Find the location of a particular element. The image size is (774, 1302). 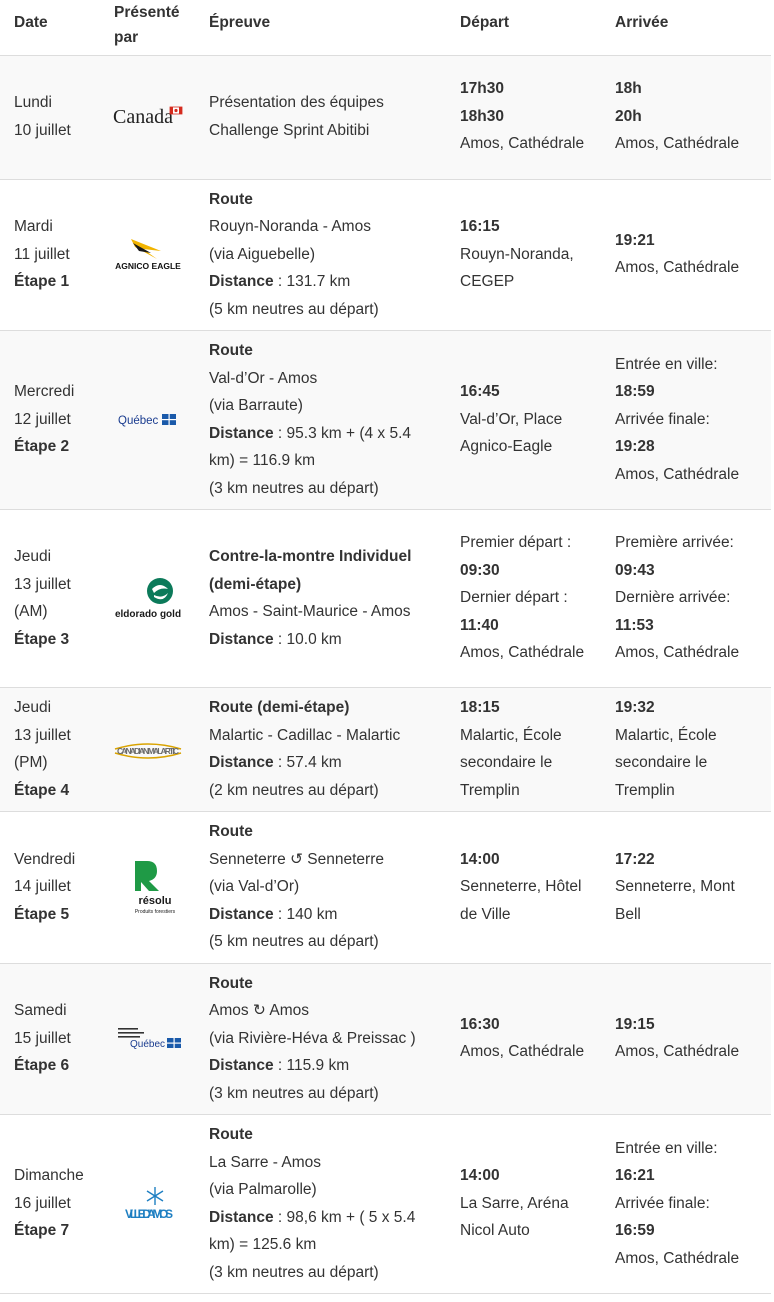

sponsor-name: résolu is located at coordinates (154, 901).